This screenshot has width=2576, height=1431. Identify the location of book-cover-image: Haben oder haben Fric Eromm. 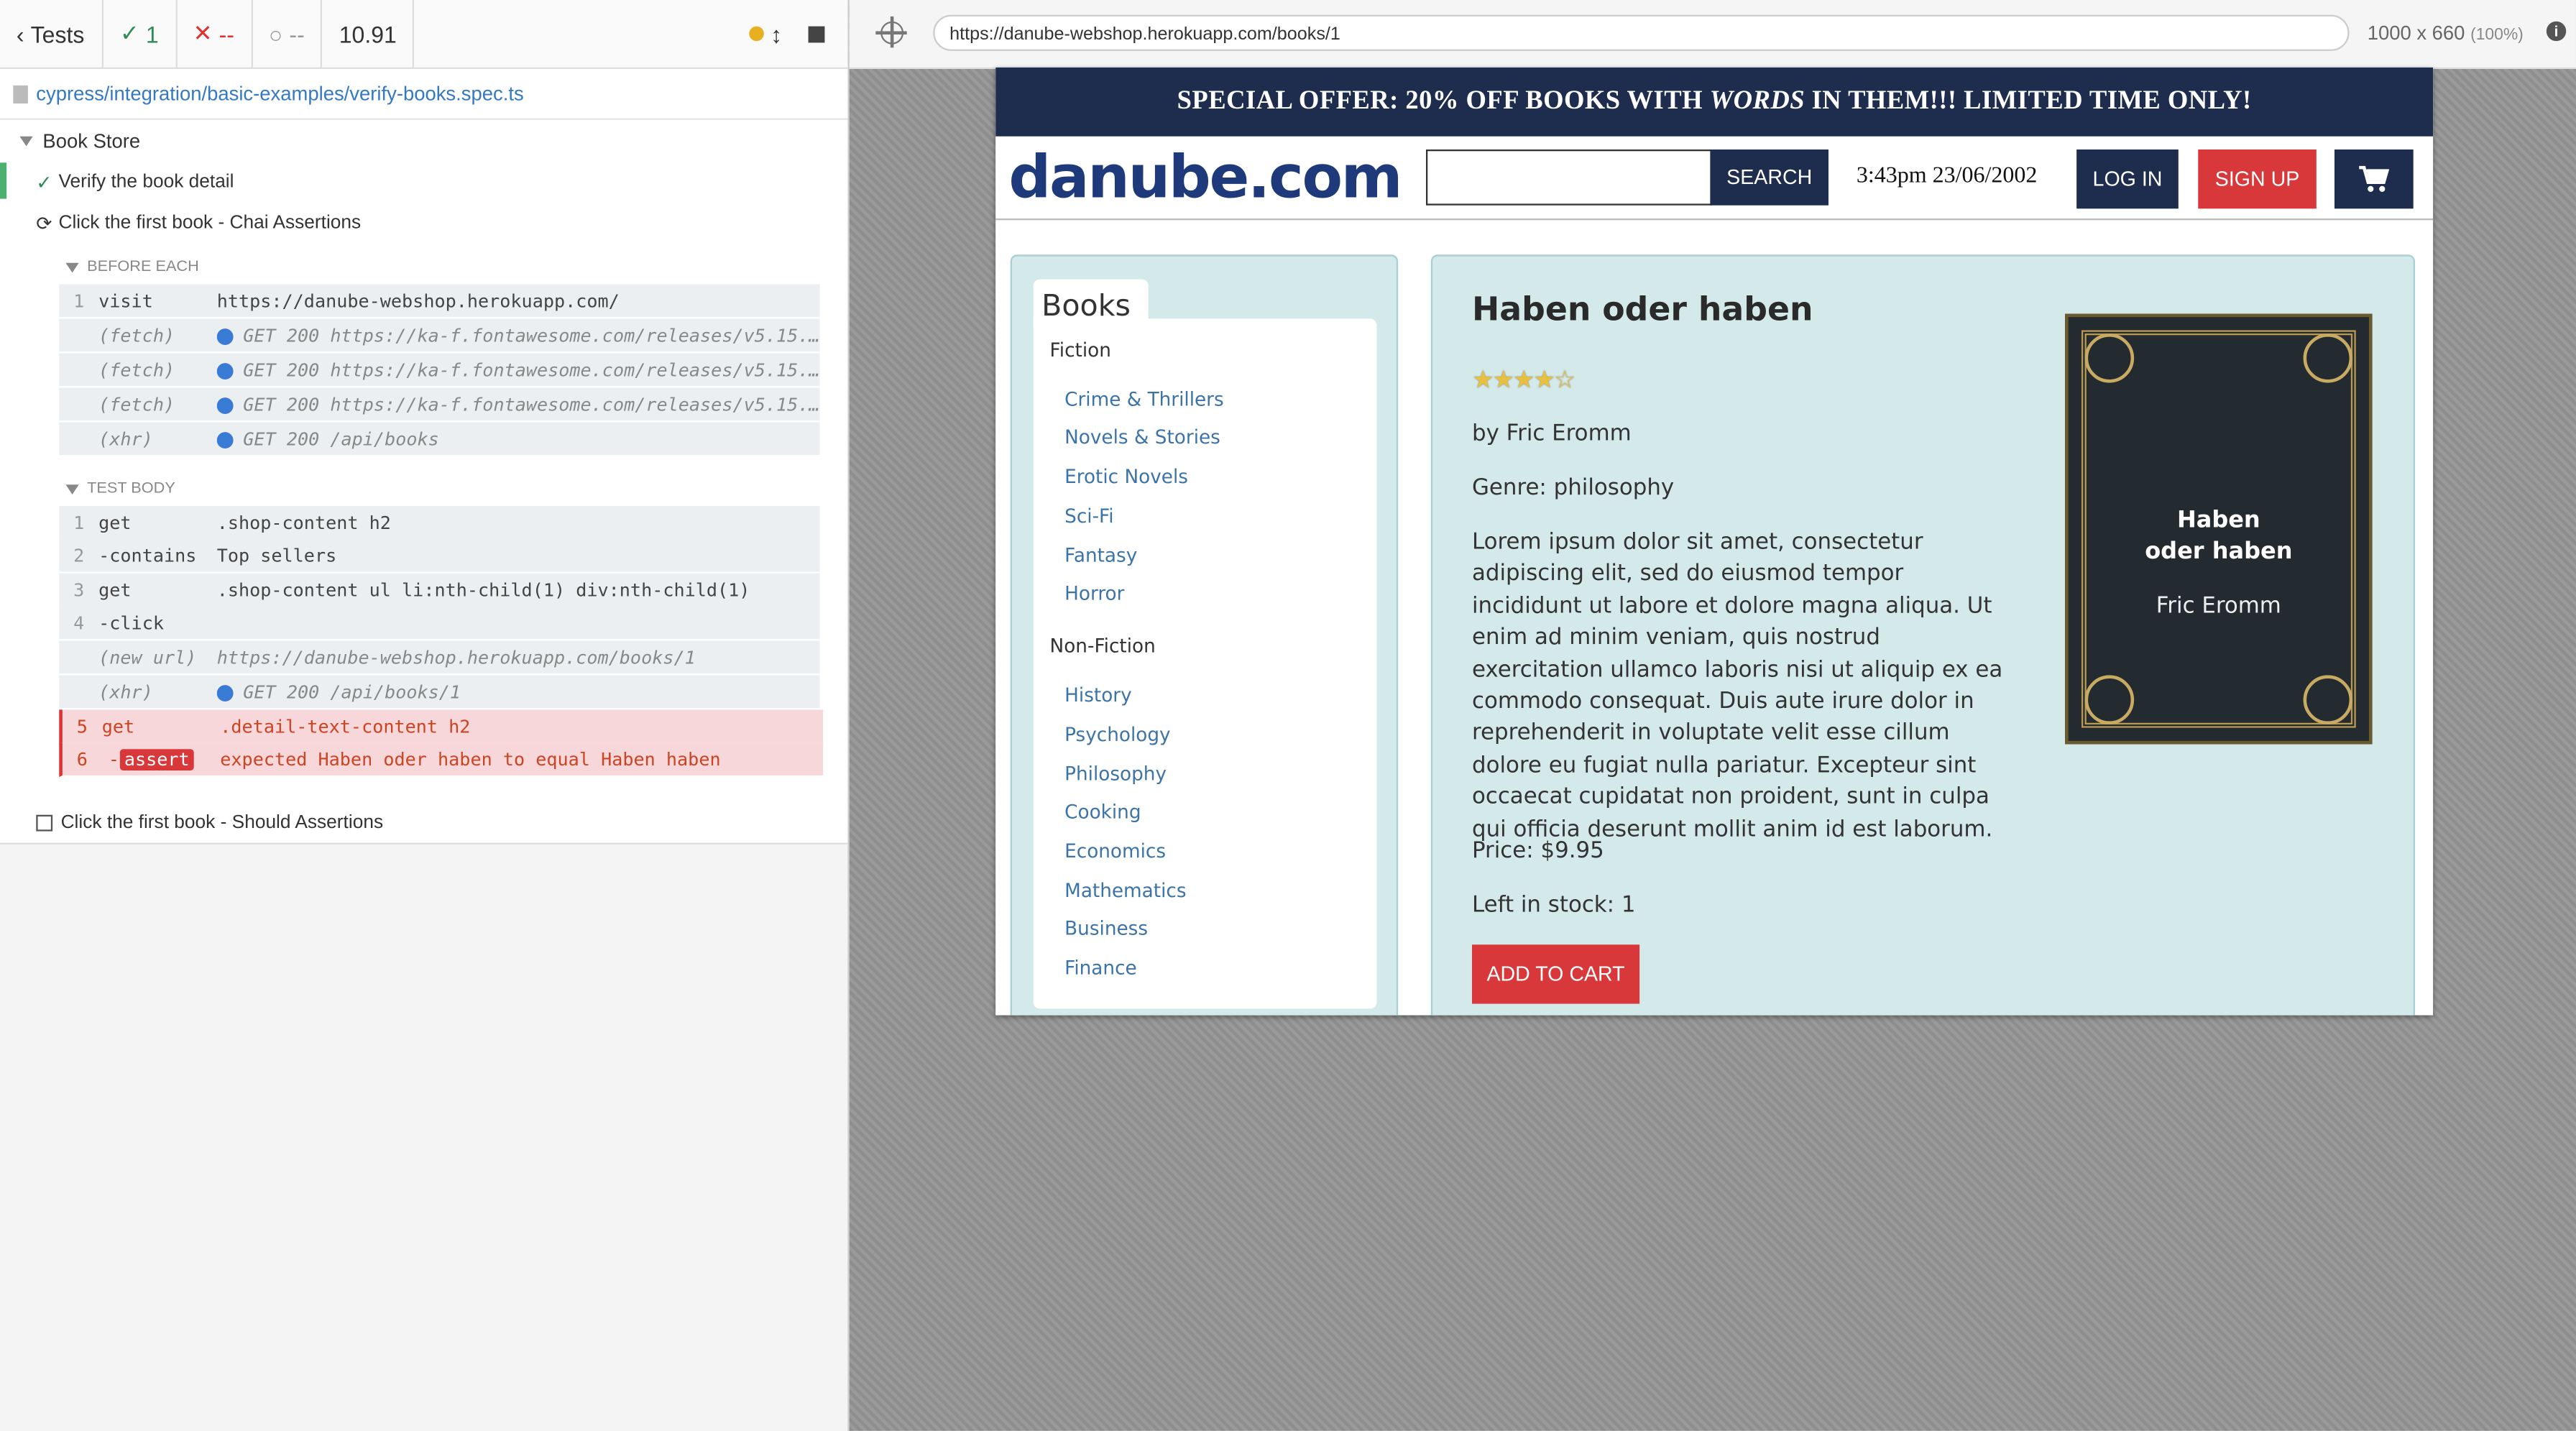
(2219, 529).